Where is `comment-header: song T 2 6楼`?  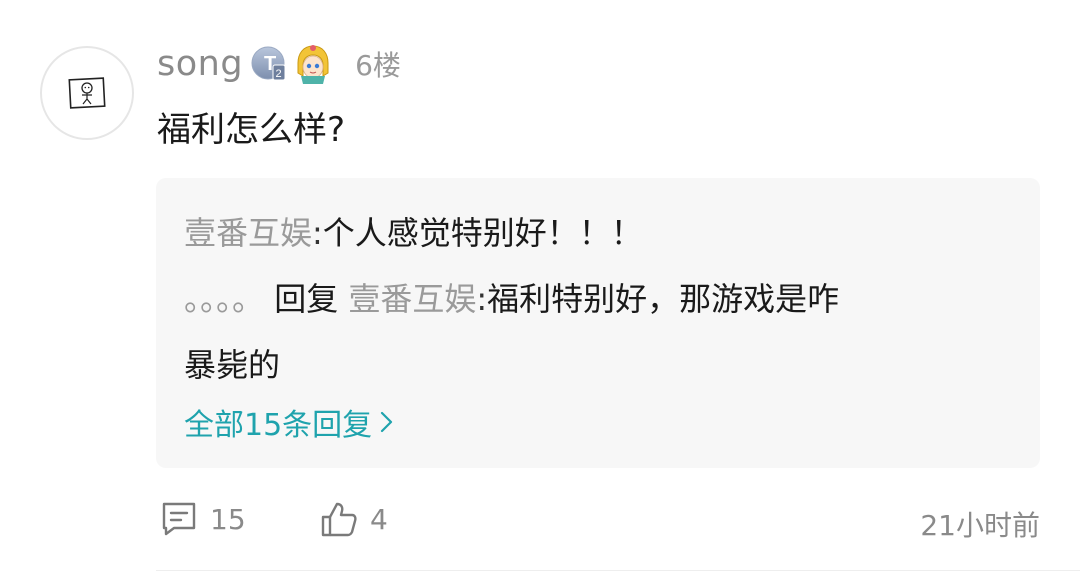 comment-header: song T 2 6楼 is located at coordinates (279, 64).